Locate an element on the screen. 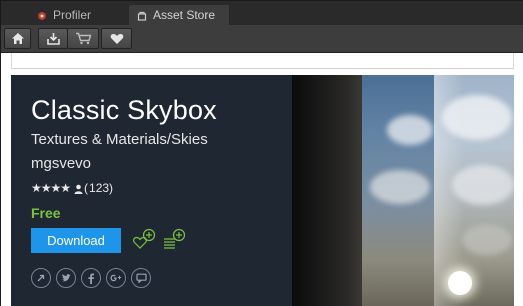 Image resolution: width=523 pixels, height=306 pixels. downloads-icon is located at coordinates (53, 39).